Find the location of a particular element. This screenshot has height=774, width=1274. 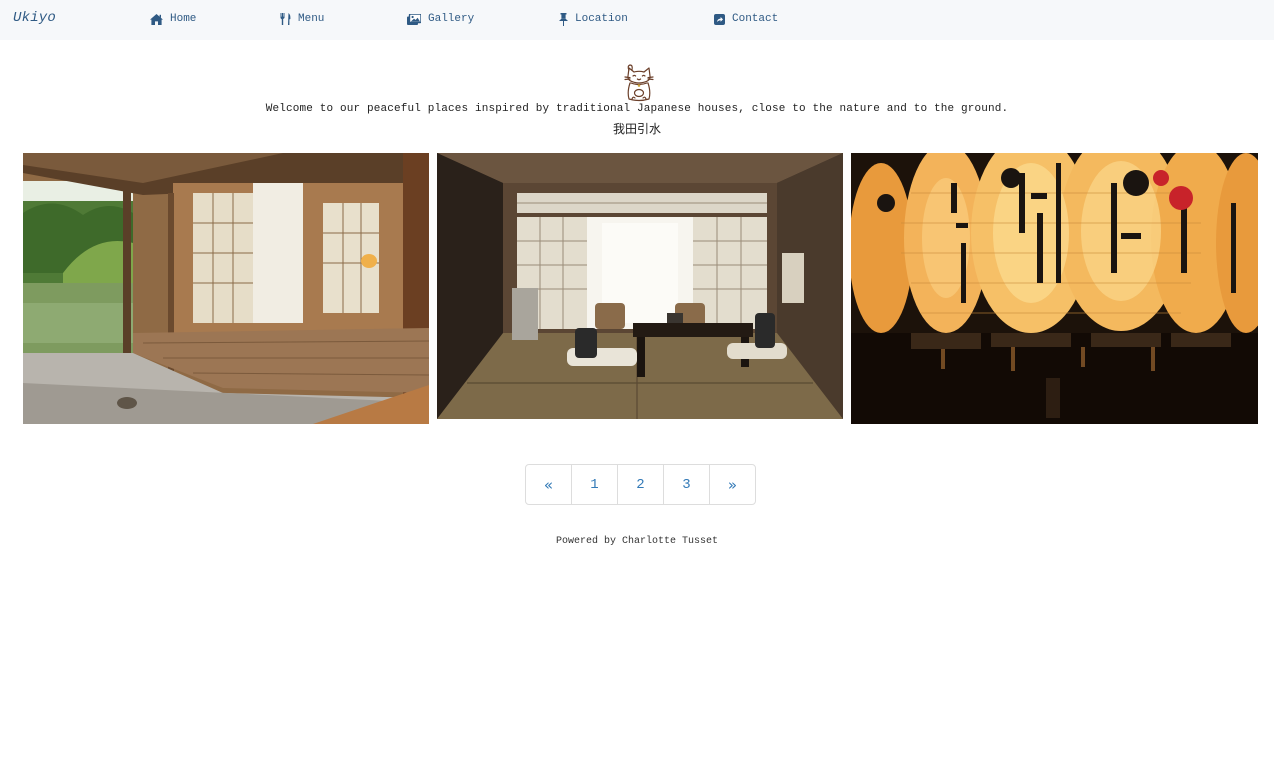

nav-gallery-link: Gallery is located at coordinates (440, 19).